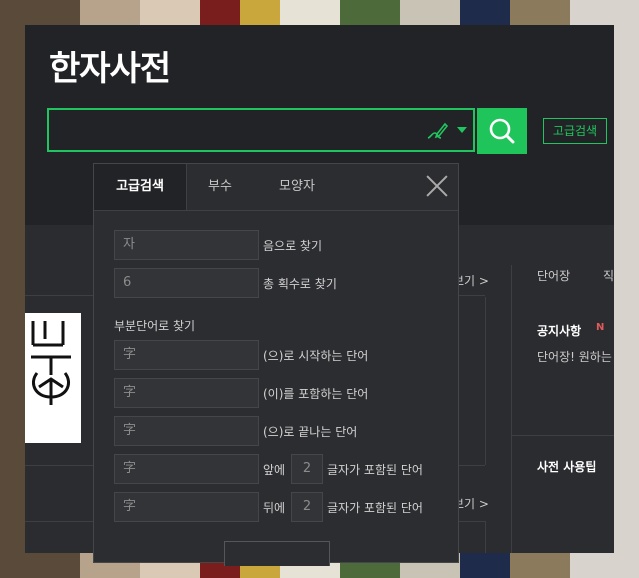 The image size is (639, 578). I want to click on advanced-search-button: 고급검색, so click(575, 131).